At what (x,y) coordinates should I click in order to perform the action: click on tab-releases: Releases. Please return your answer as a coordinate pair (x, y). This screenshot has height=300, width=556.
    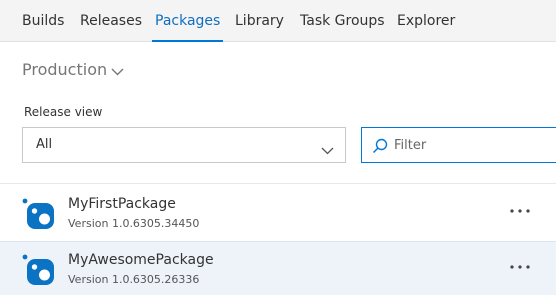
    Looking at the image, I should click on (111, 21).